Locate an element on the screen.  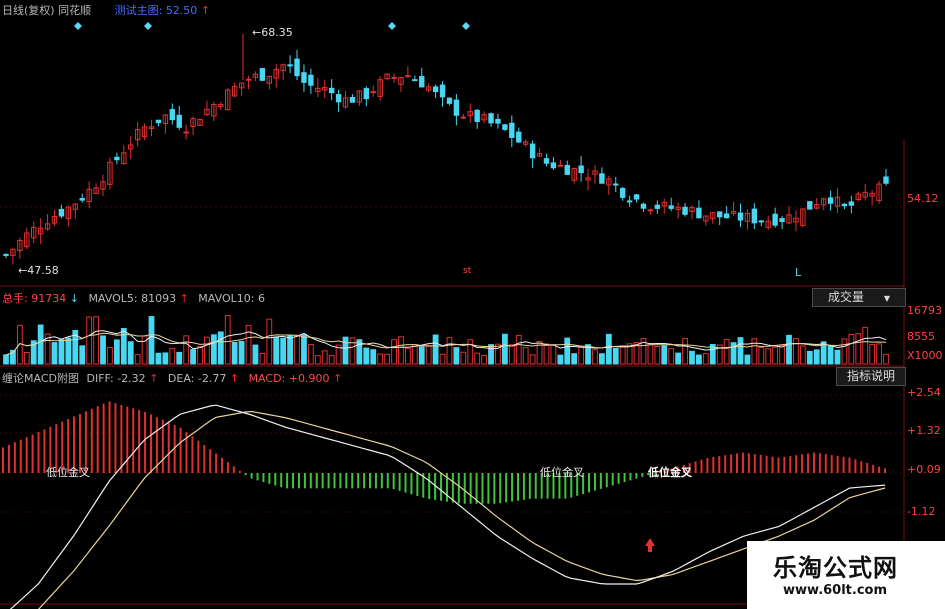
macd-axis-3: +0.09 is located at coordinates (924, 469).